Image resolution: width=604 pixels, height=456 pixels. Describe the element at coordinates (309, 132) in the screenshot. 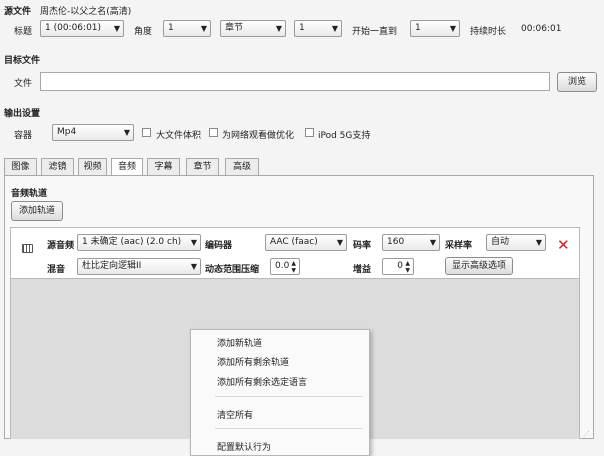

I see `ipod-checkbox` at that location.